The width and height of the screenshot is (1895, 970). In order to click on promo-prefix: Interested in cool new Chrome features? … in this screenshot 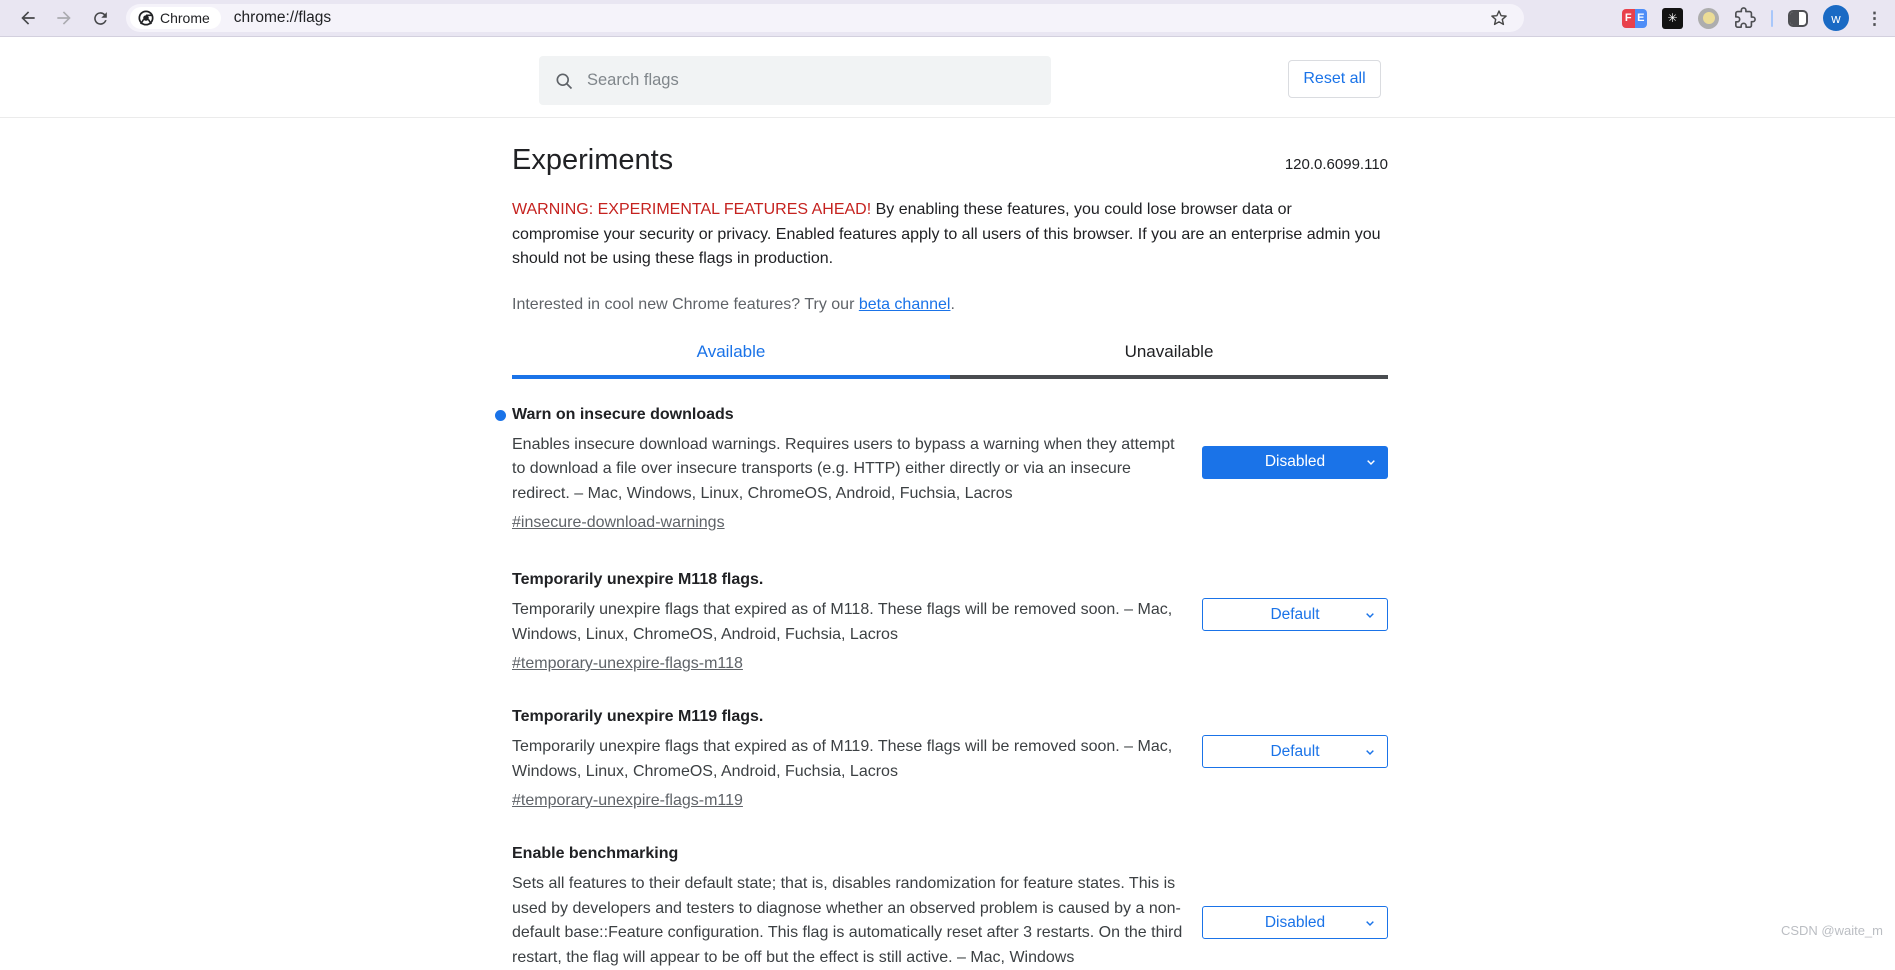, I will do `click(685, 304)`.